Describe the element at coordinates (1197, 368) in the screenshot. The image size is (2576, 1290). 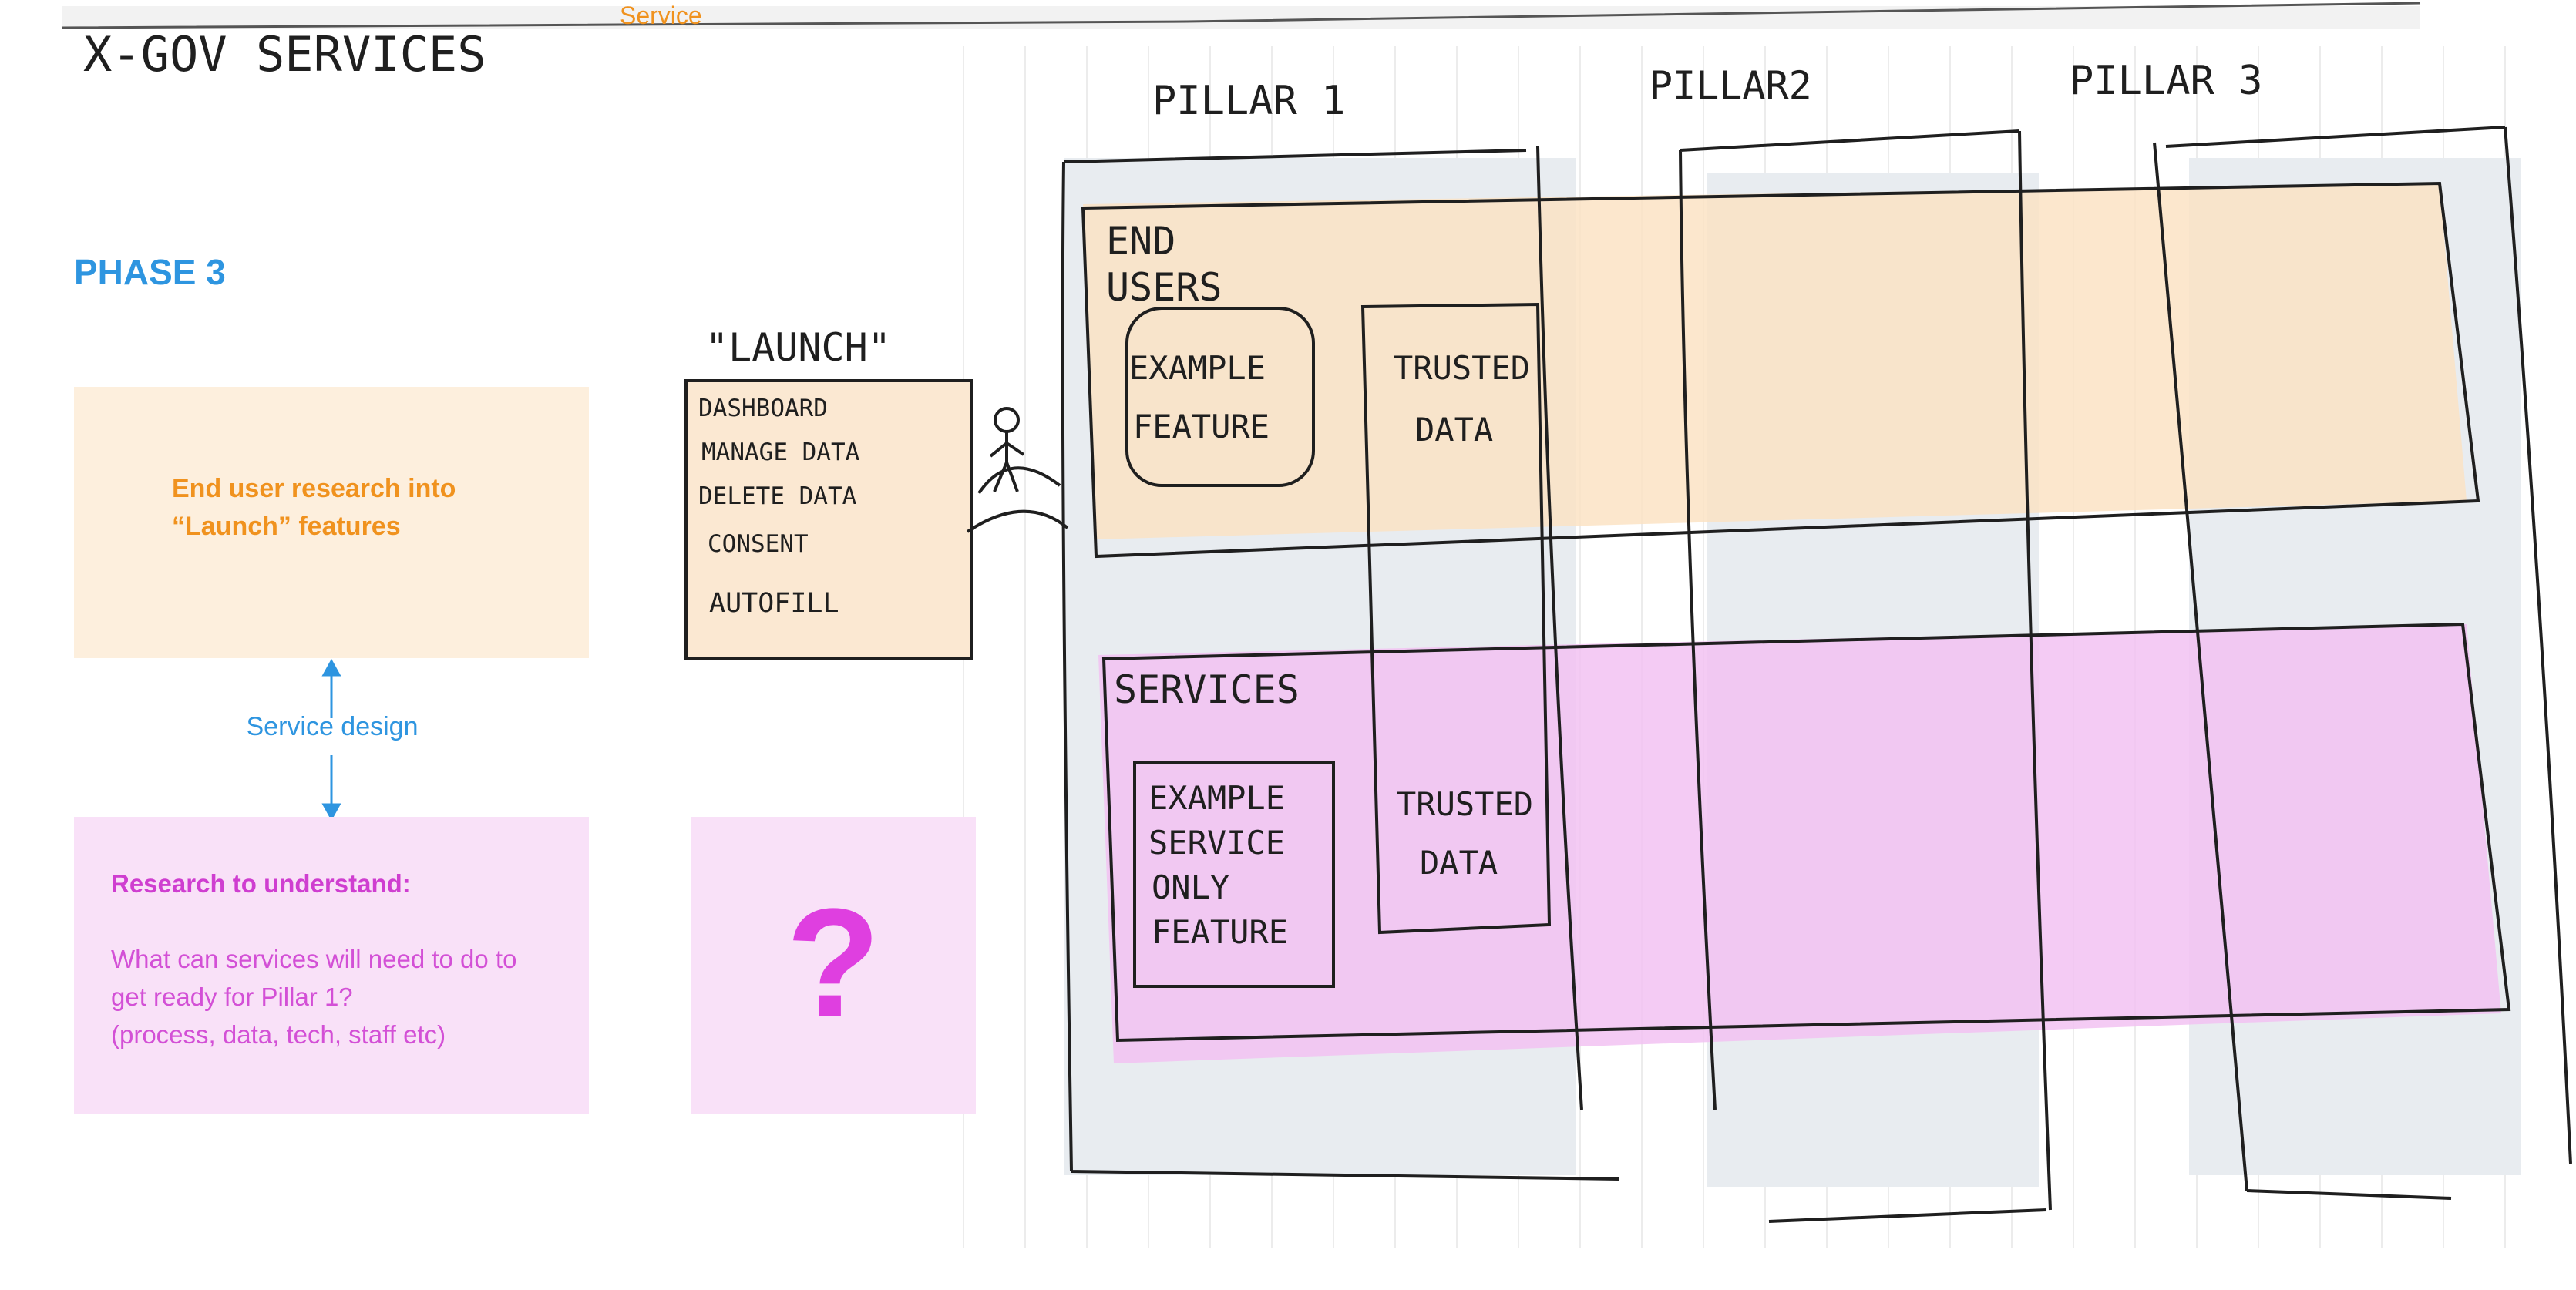
I see `example-feature-line-1: EXAMPLE` at that location.